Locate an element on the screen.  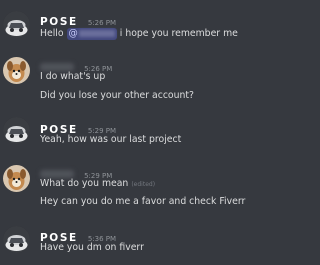
user-mention: @ is located at coordinates (91, 34).